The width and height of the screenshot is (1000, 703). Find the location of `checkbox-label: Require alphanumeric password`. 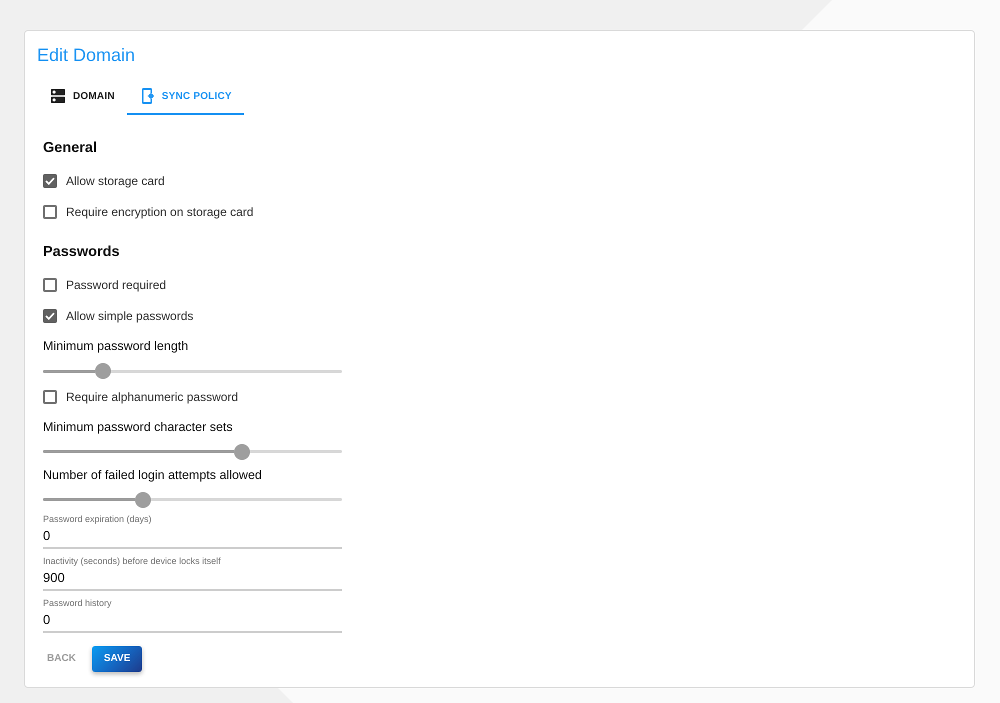

checkbox-label: Require alphanumeric password is located at coordinates (152, 397).